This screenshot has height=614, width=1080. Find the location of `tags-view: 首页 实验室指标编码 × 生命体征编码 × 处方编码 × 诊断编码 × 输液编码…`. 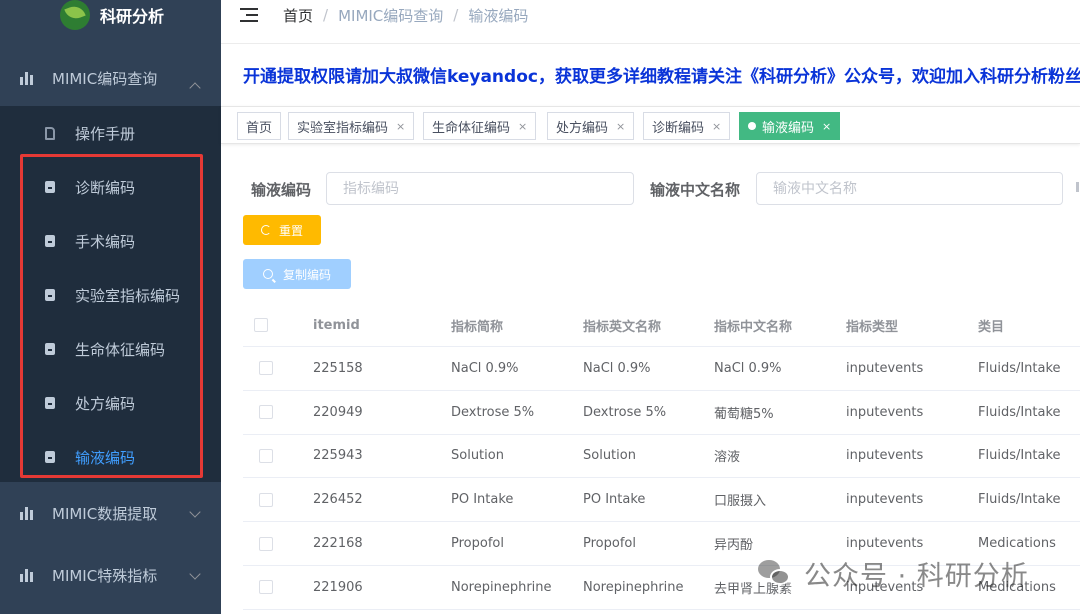

tags-view: 首页 实验室指标编码 × 生命体征编码 × 处方编码 × 诊断编码 × 输液编码… is located at coordinates (650, 125).